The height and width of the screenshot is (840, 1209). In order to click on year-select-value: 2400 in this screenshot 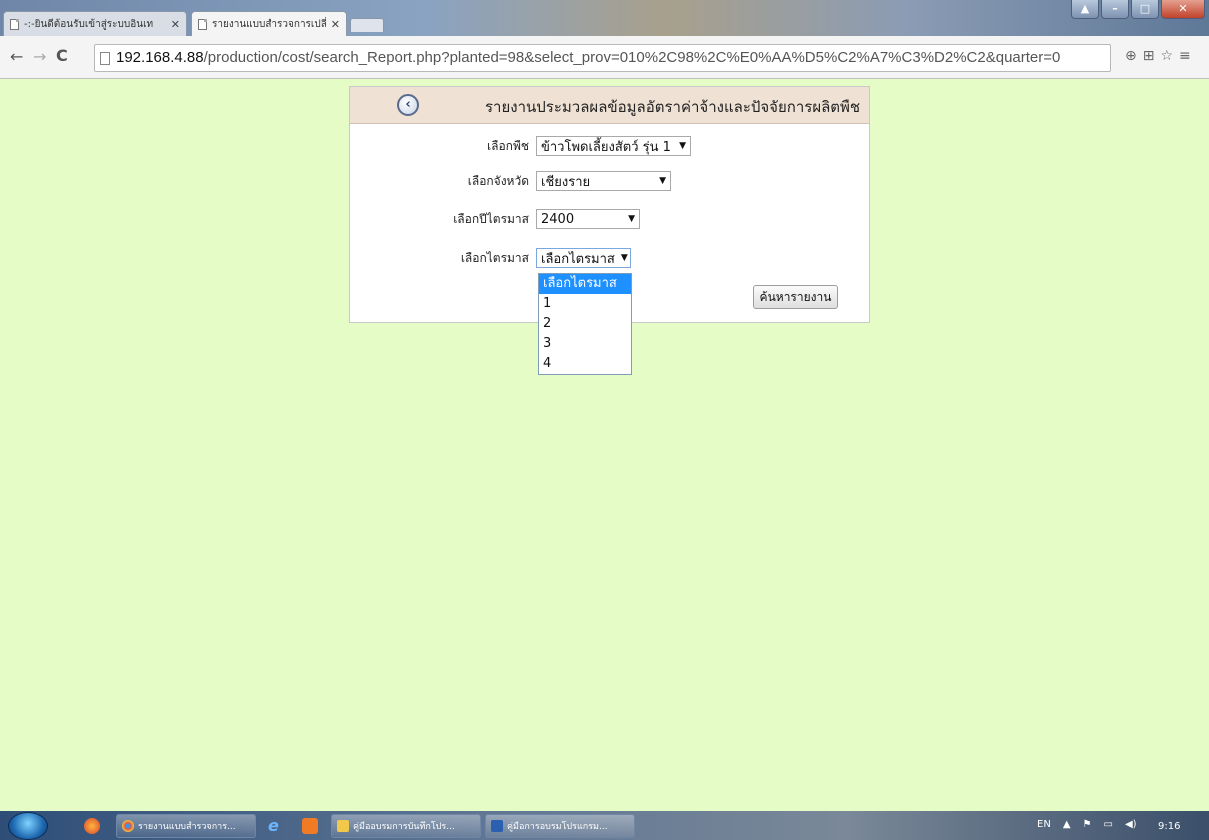, I will do `click(558, 219)`.